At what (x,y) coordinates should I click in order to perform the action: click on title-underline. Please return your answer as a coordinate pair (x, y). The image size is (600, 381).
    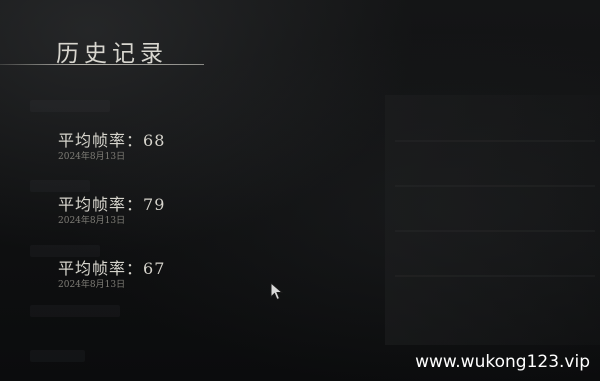
    Looking at the image, I should click on (102, 64).